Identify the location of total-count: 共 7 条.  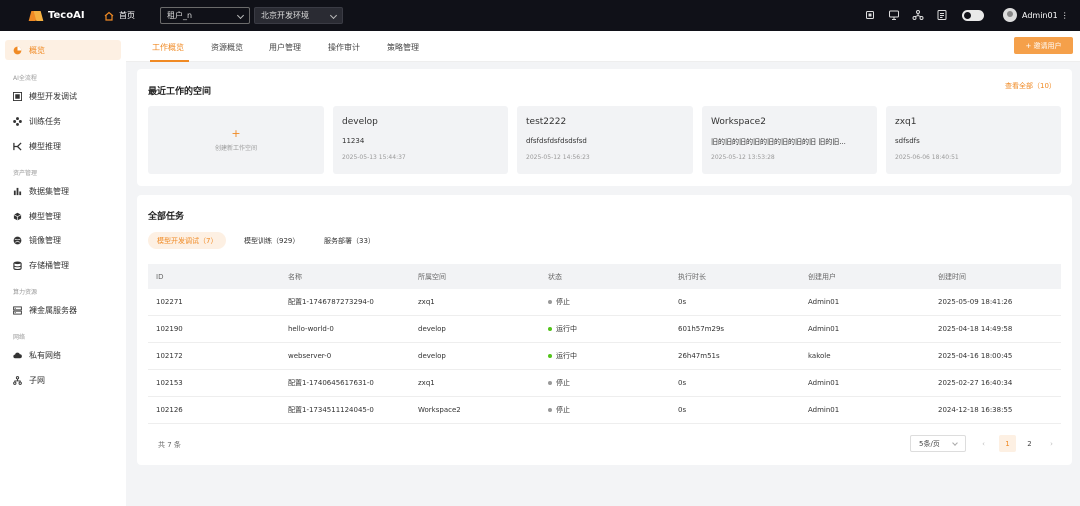
(169, 445).